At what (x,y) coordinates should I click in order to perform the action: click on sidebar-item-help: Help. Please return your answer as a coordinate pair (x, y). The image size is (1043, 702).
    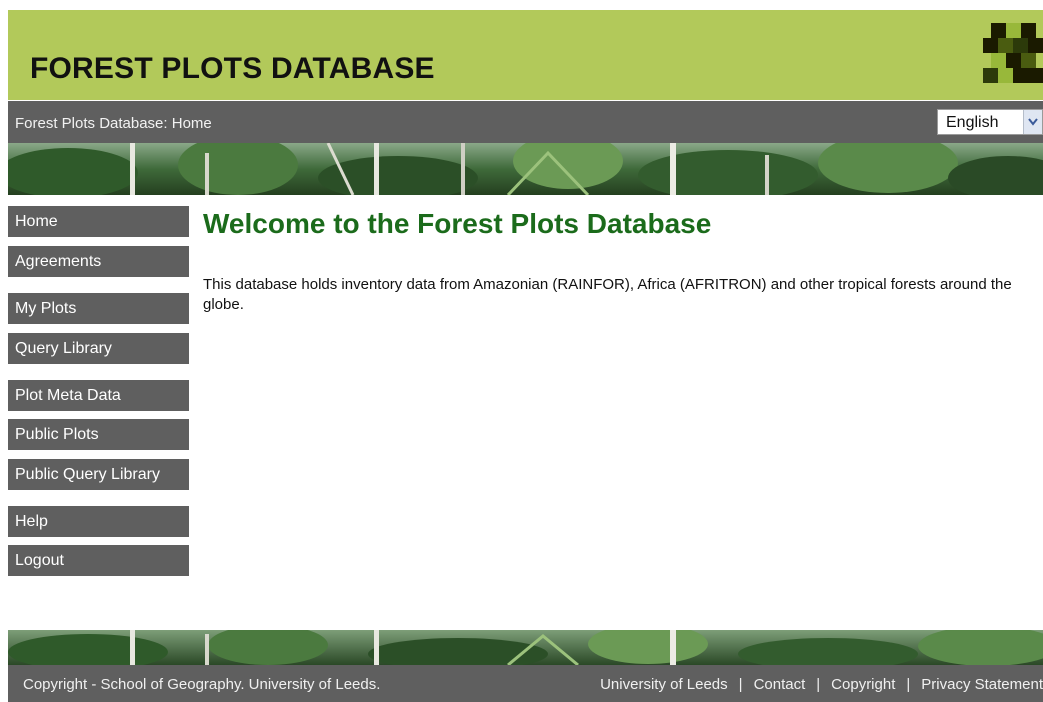
    Looking at the image, I should click on (98, 521).